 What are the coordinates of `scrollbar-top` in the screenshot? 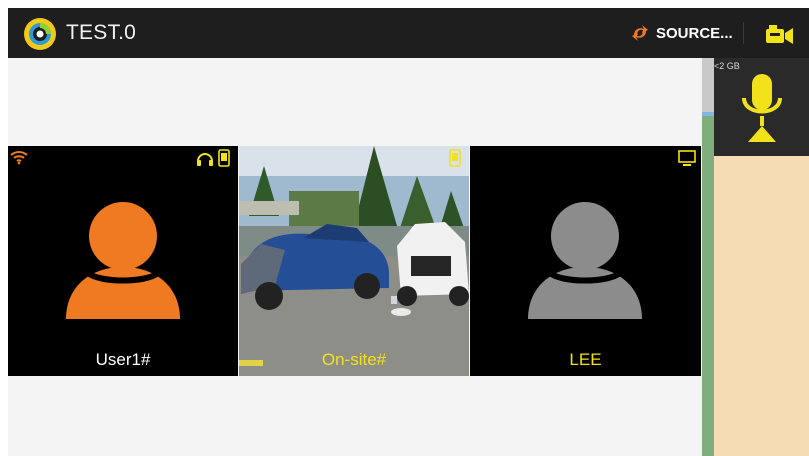 It's located at (708, 85).